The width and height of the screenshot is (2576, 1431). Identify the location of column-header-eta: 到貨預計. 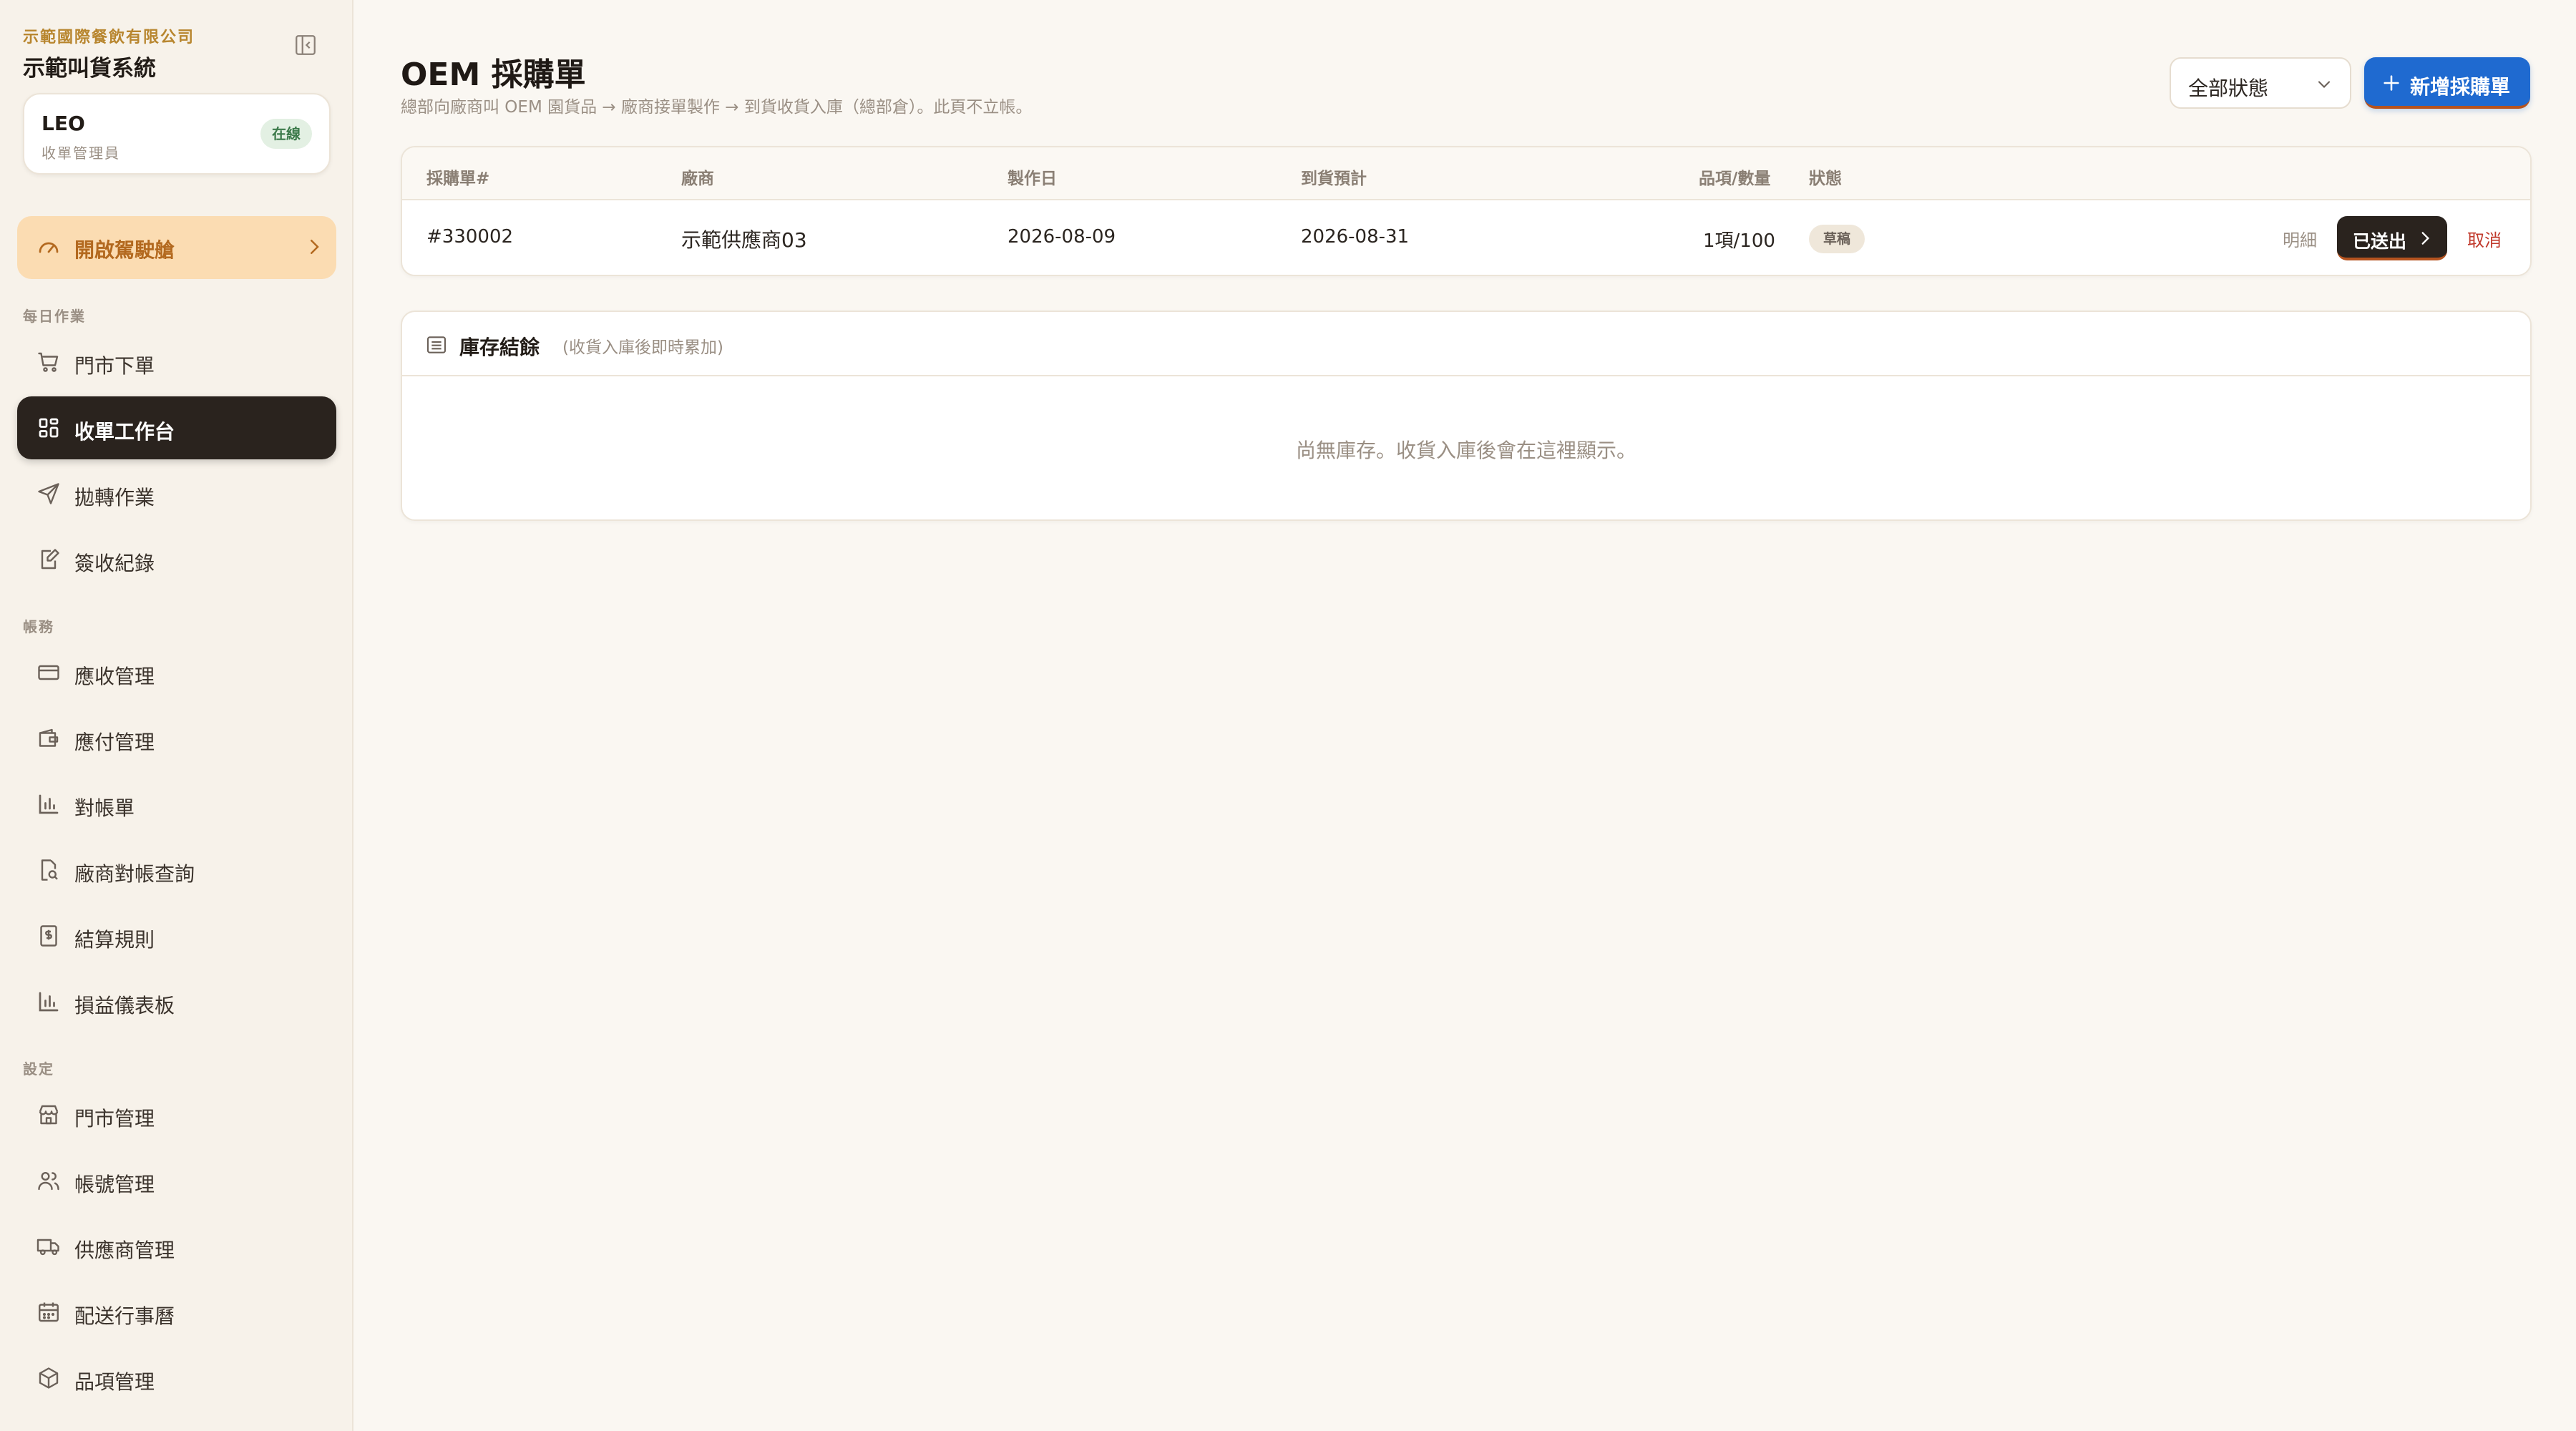
(1334, 179).